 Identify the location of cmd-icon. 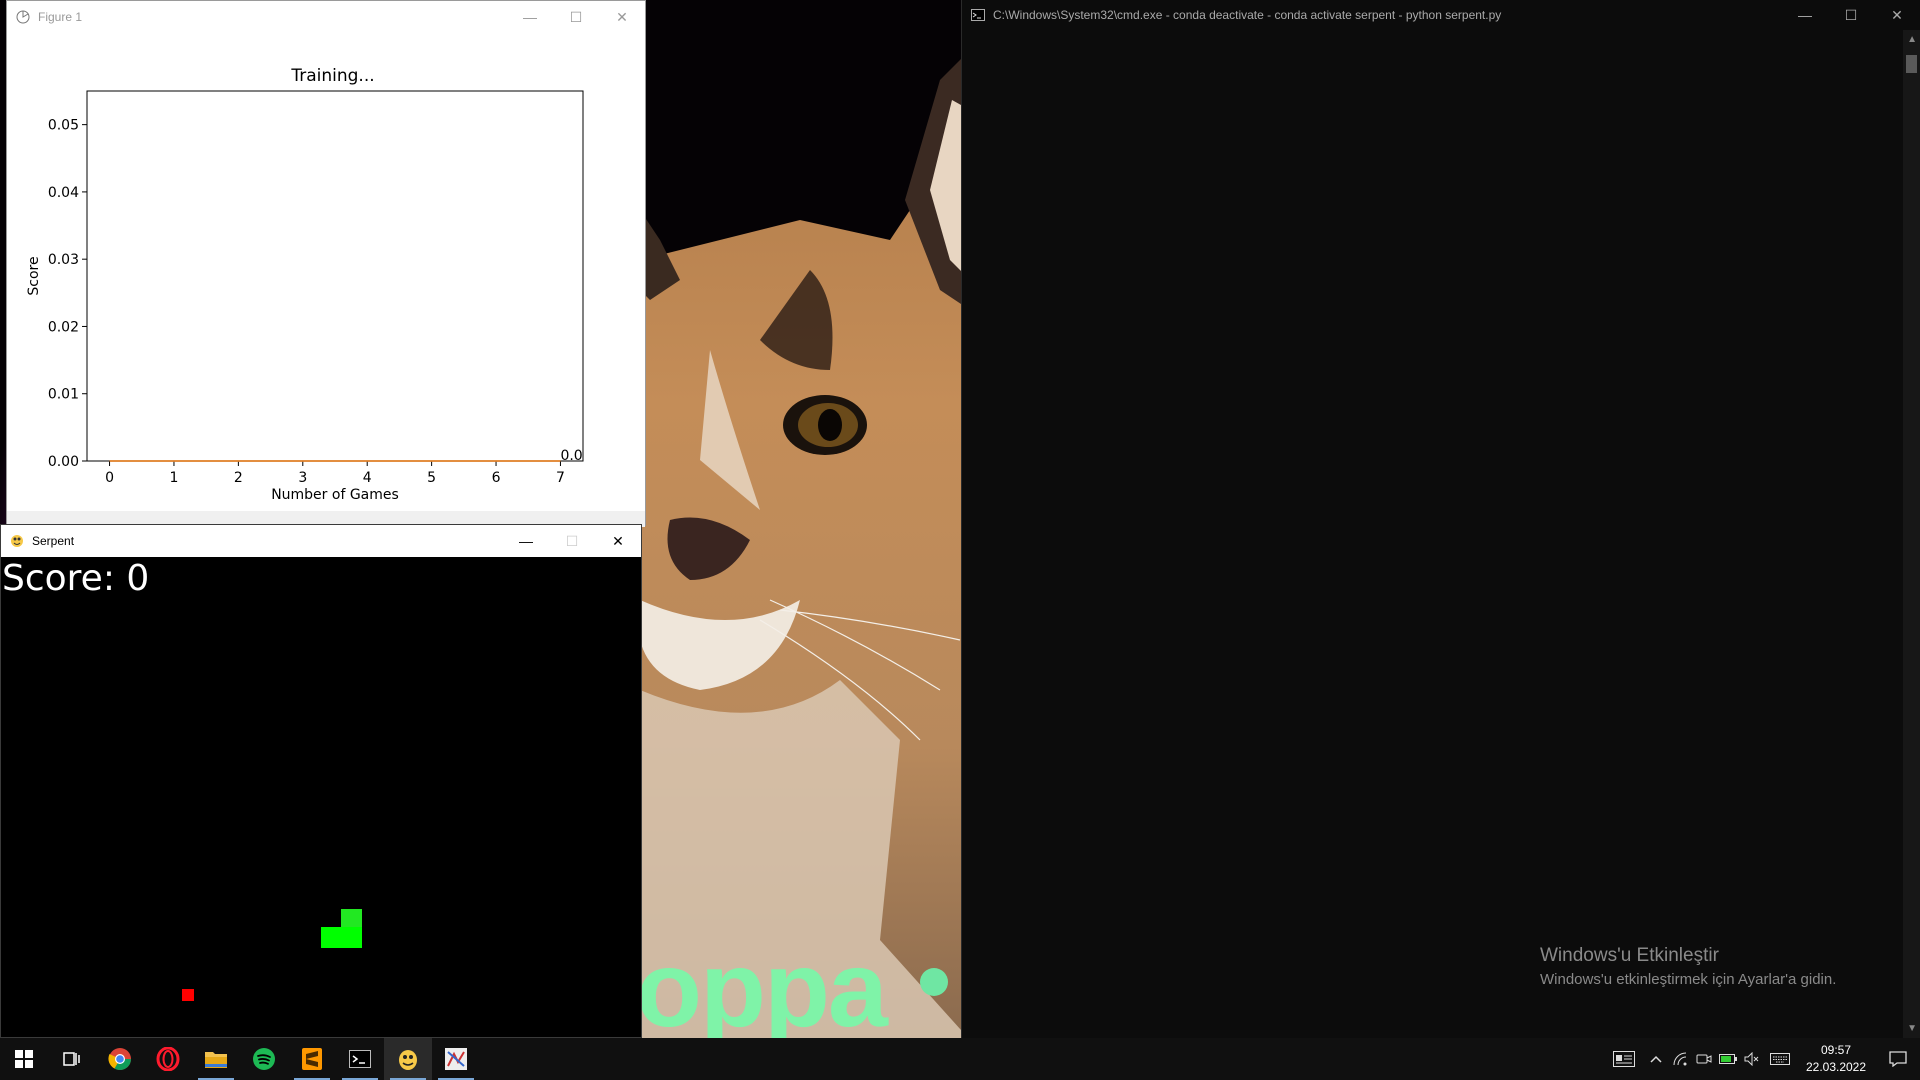
(978, 15).